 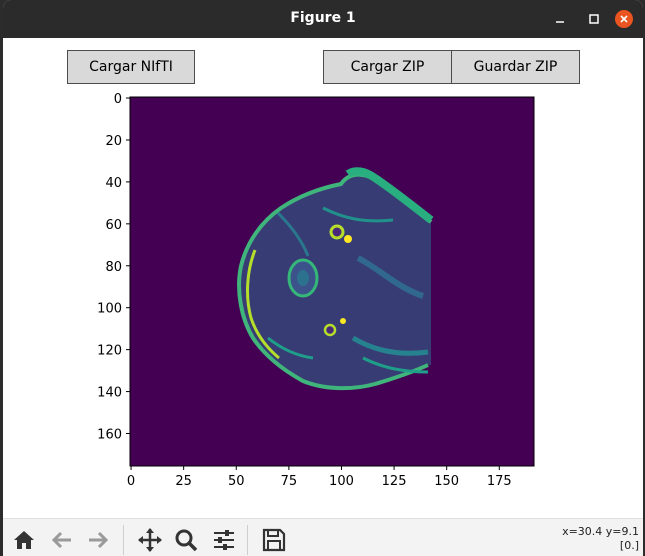 What do you see at coordinates (109, 309) in the screenshot?
I see `y-tick-label: 100` at bounding box center [109, 309].